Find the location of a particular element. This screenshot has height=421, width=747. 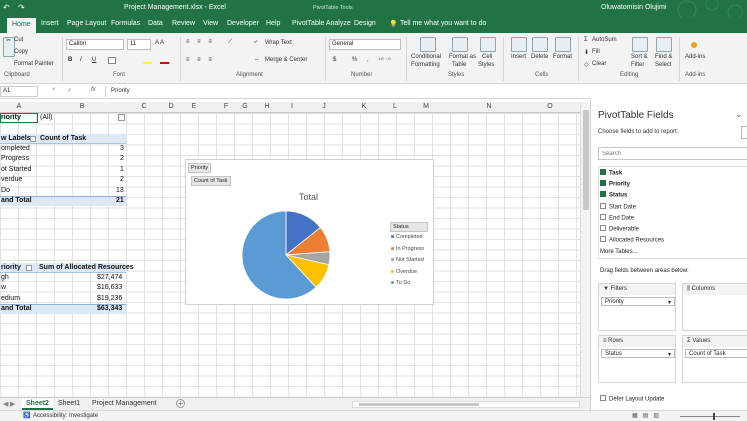

tab-page-layout: Page Layout is located at coordinates (86, 23).